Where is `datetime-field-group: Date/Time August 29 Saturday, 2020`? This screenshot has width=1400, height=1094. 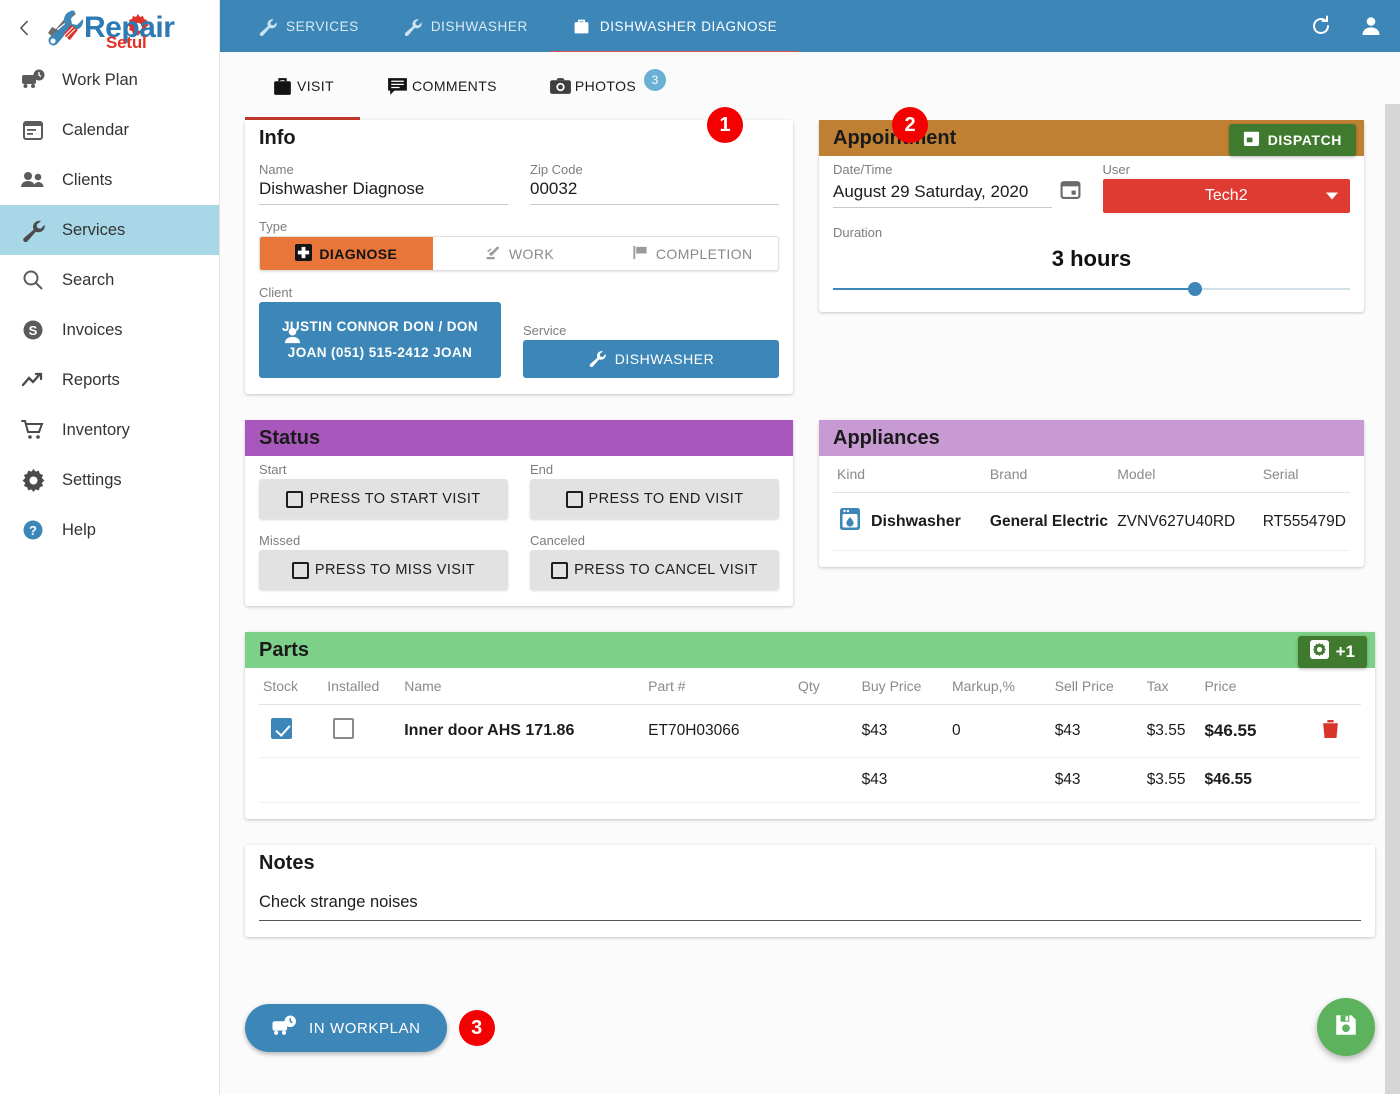 datetime-field-group: Date/Time August 29 Saturday, 2020 is located at coordinates (957, 187).